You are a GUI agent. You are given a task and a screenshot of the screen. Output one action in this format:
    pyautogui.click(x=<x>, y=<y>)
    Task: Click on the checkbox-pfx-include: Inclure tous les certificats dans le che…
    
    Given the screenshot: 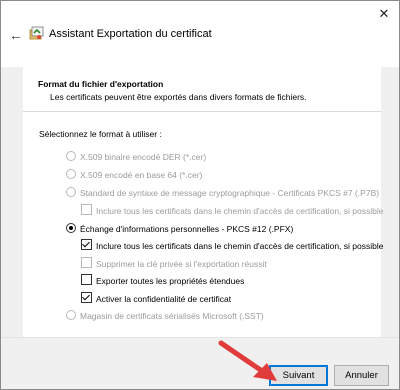 What is the action you would take?
    pyautogui.click(x=232, y=245)
    